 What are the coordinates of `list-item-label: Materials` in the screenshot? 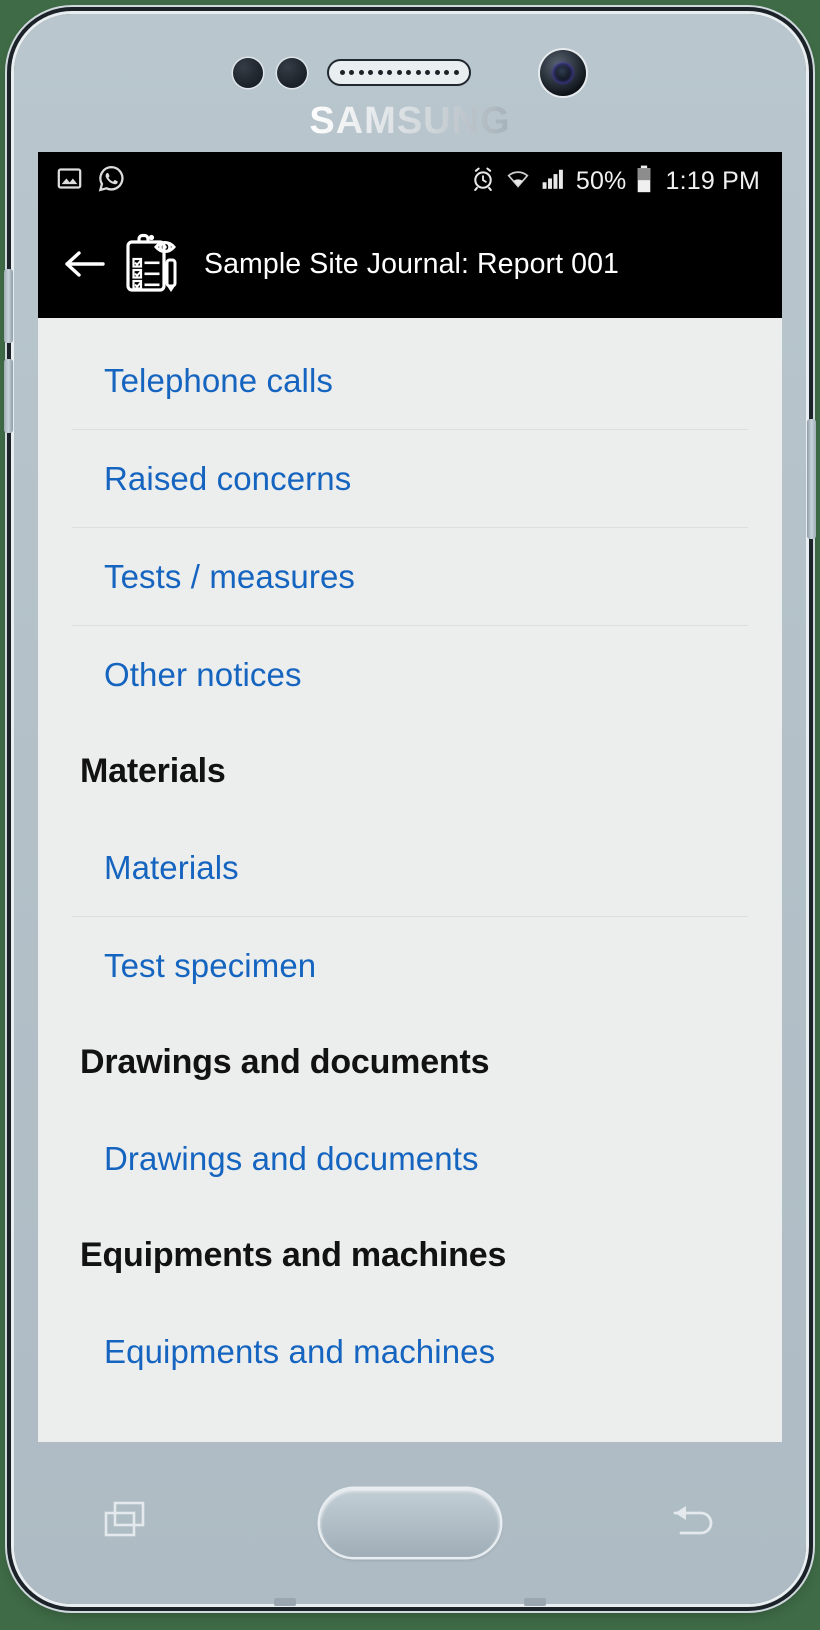 It's located at (171, 867).